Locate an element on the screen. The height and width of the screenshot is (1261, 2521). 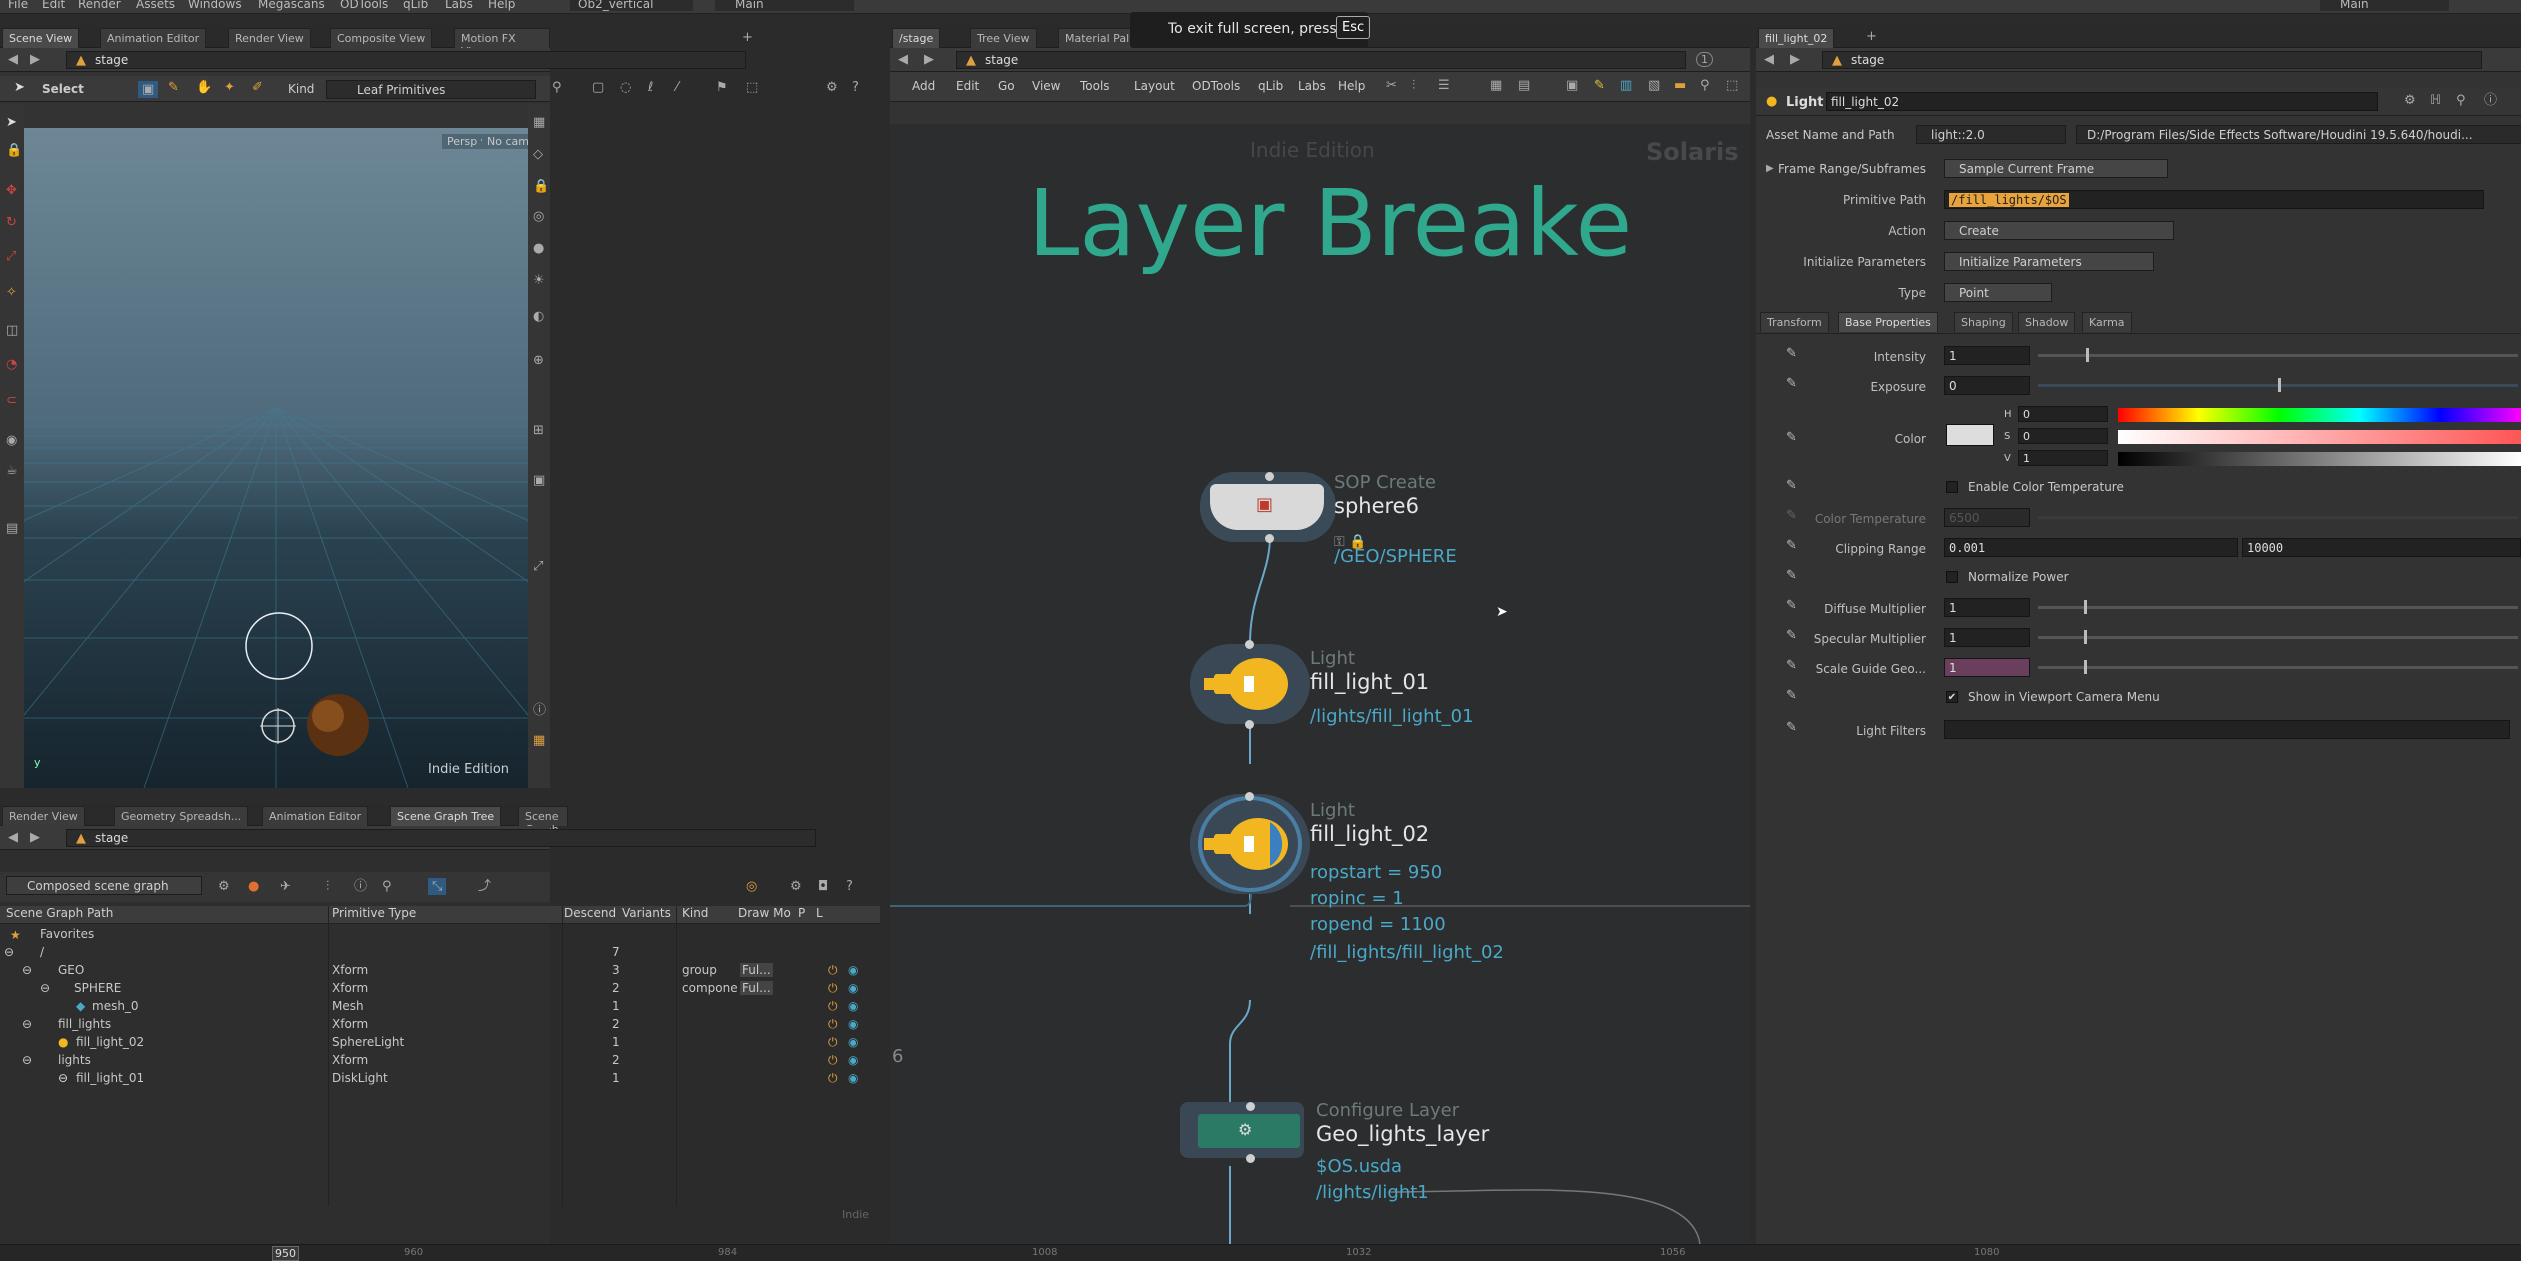
network-path-field: stage is located at coordinates (441, 838).